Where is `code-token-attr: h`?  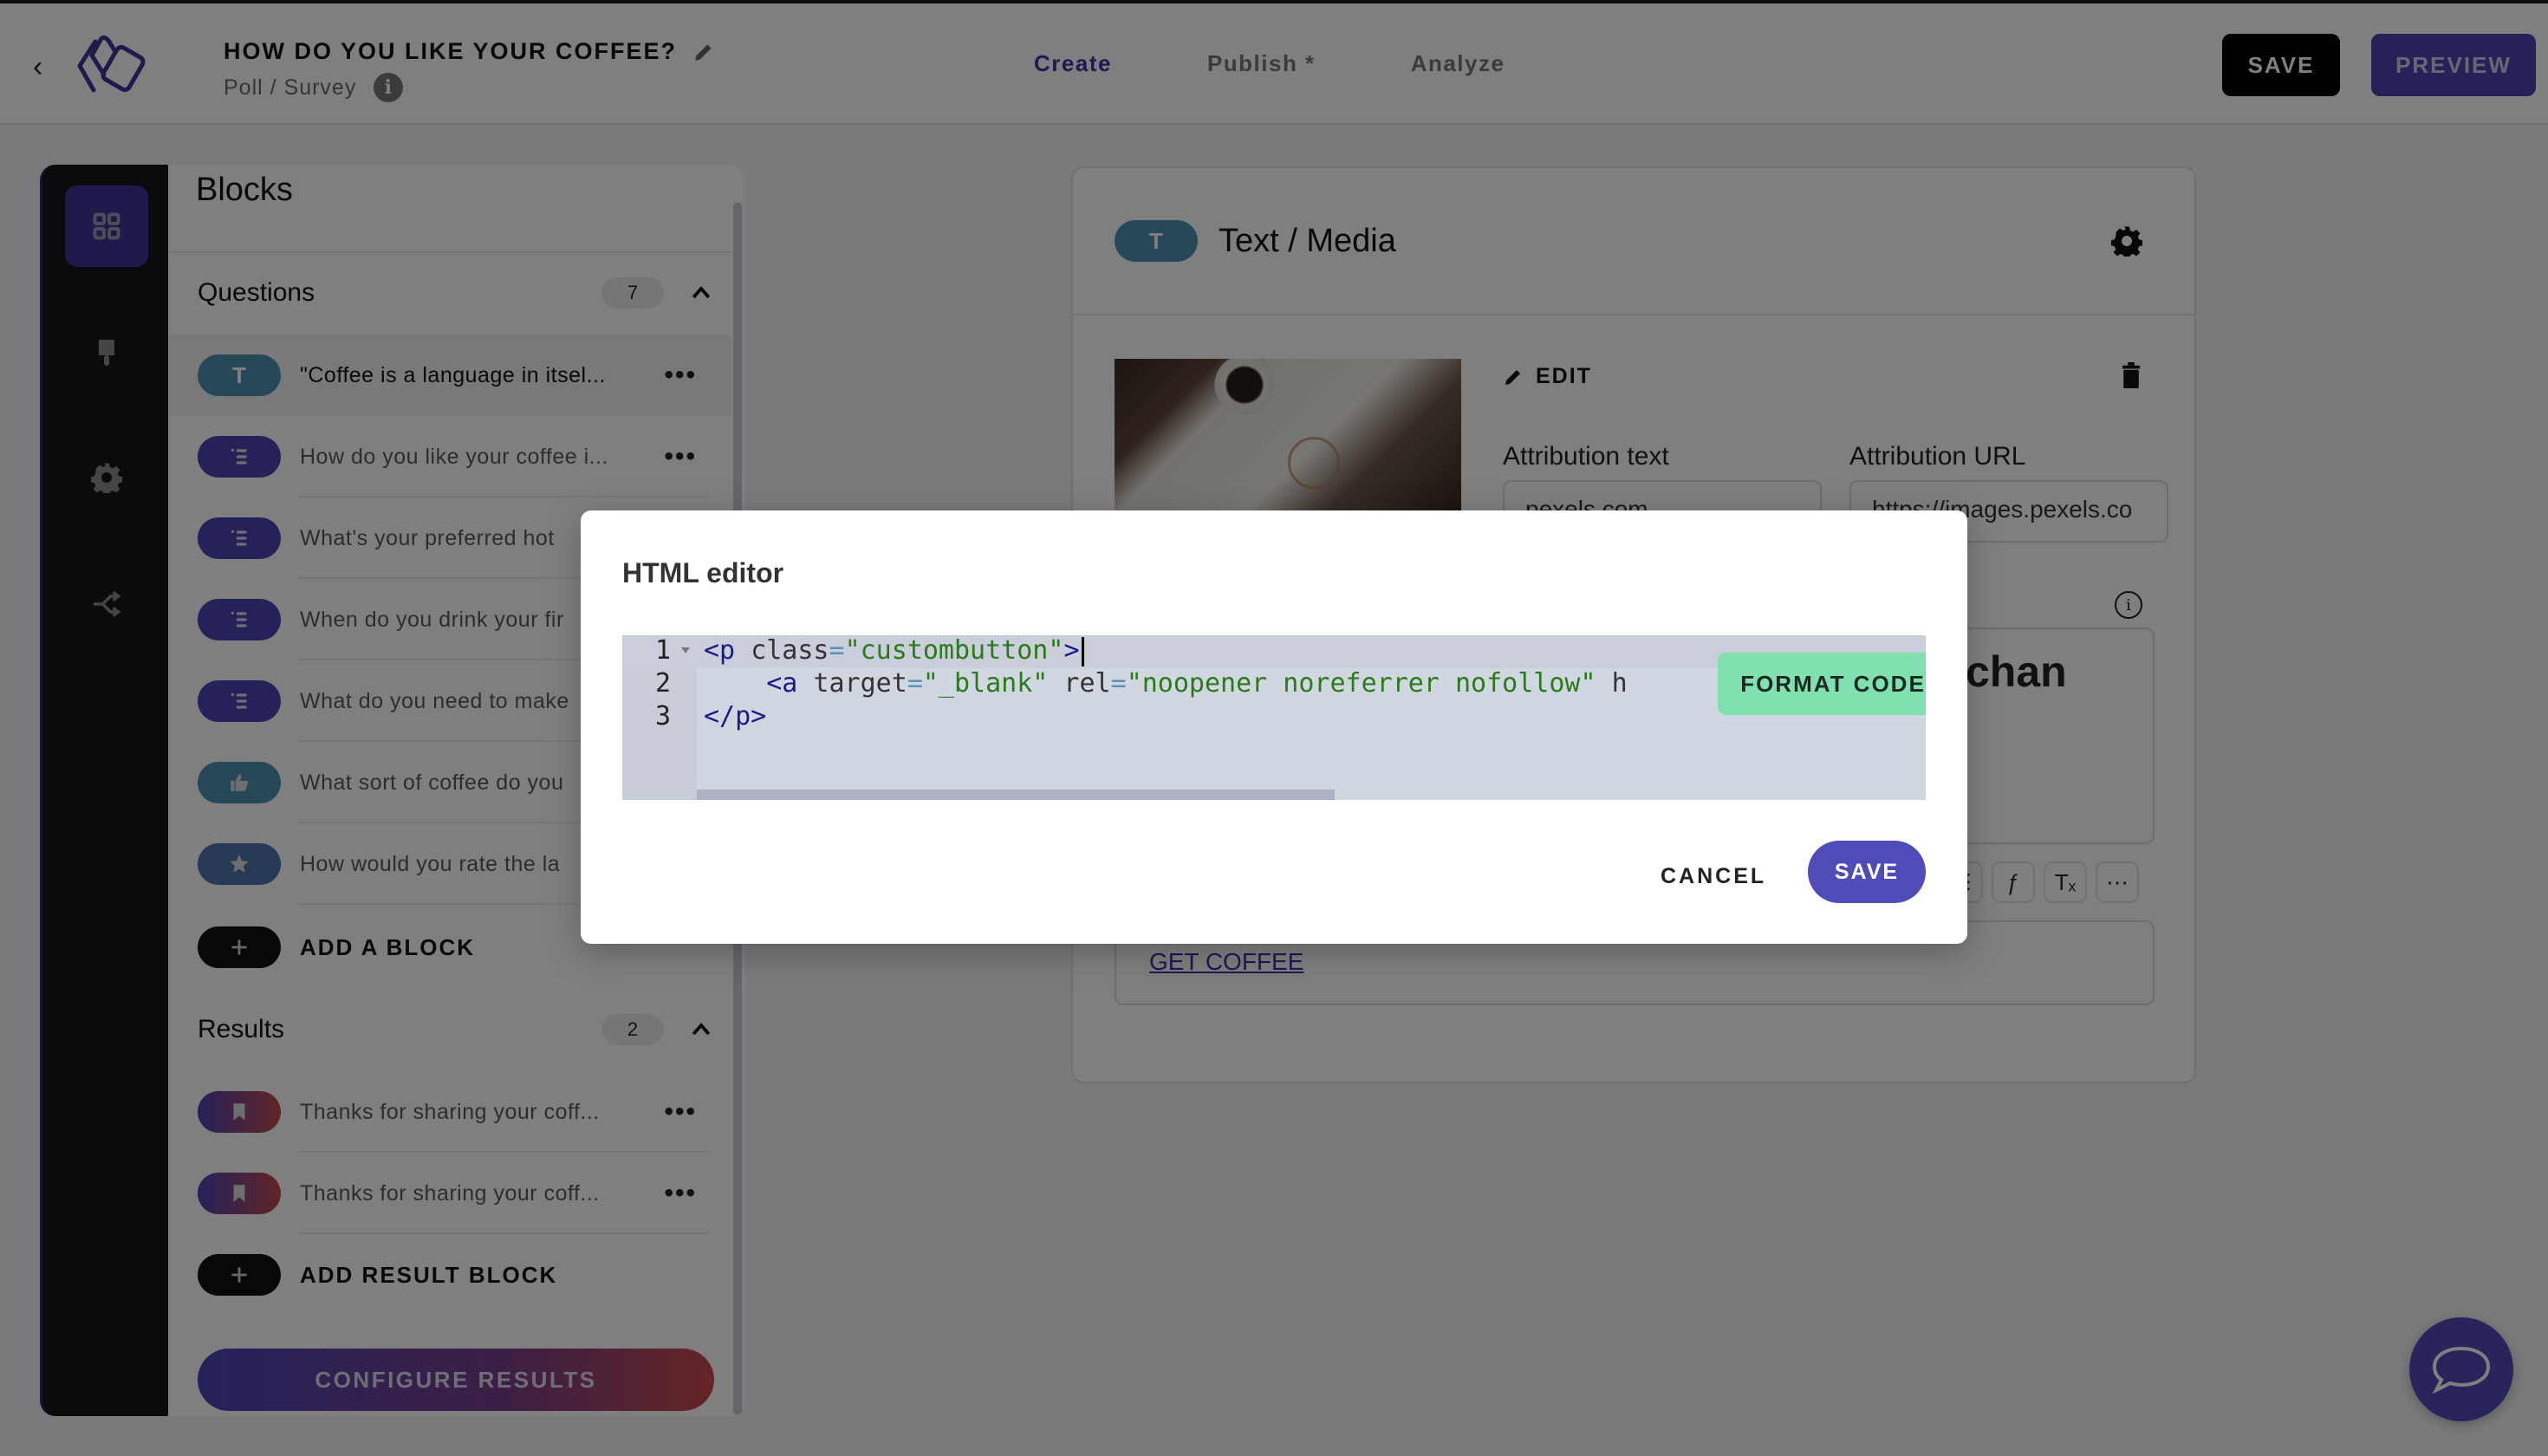
code-token-attr: h is located at coordinates (1612, 683).